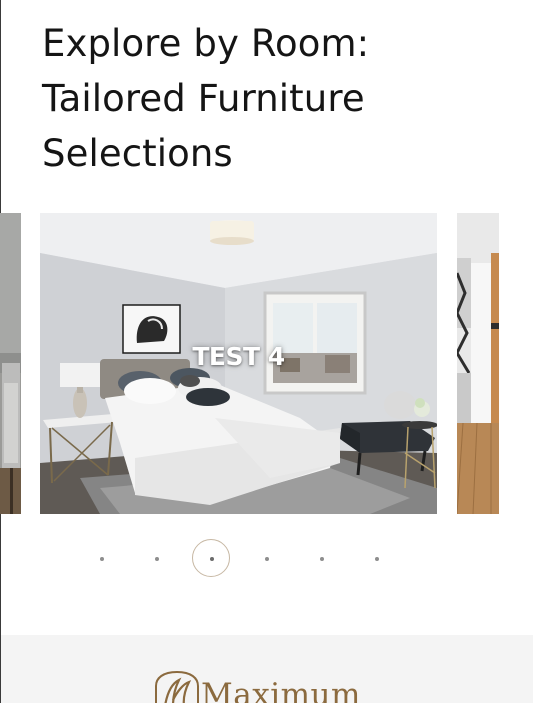 The width and height of the screenshot is (533, 703). I want to click on brand-name: Maximum, so click(281, 690).